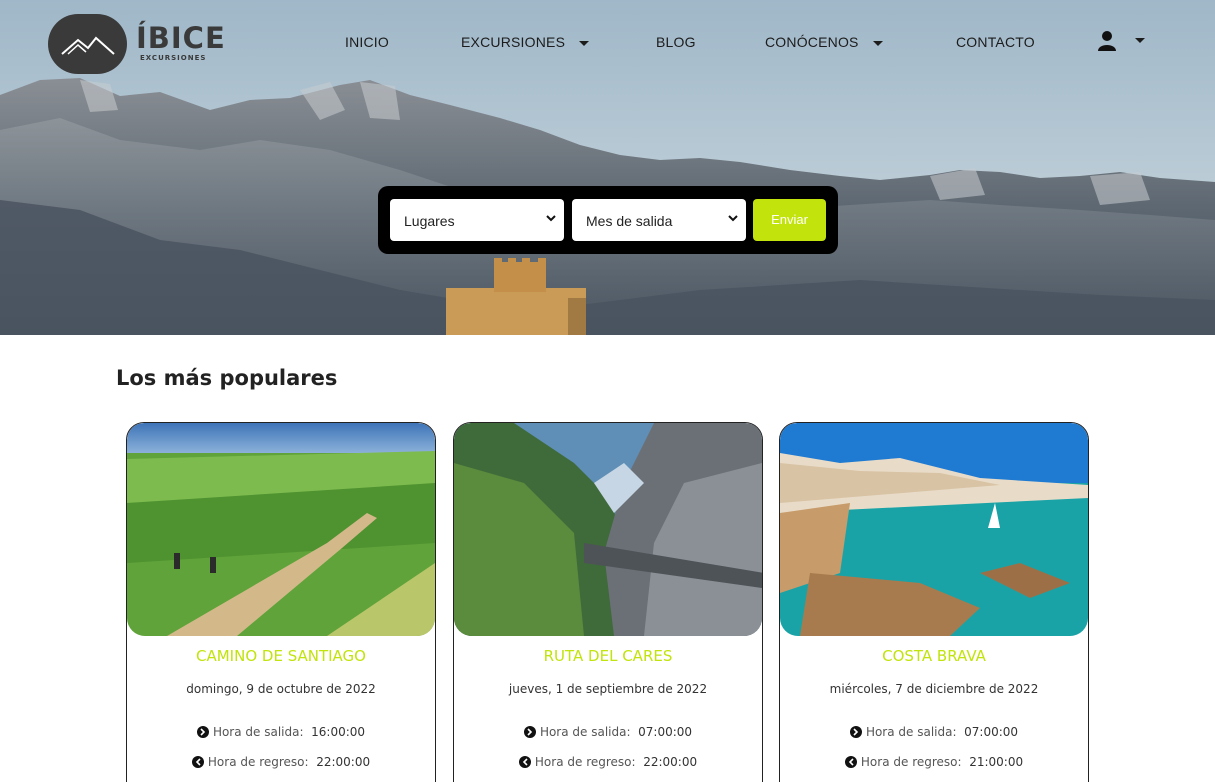 This screenshot has height=782, width=1215. What do you see at coordinates (608, 689) in the screenshot?
I see `tour-date: jueves, 1 de septiembre de 2022` at bounding box center [608, 689].